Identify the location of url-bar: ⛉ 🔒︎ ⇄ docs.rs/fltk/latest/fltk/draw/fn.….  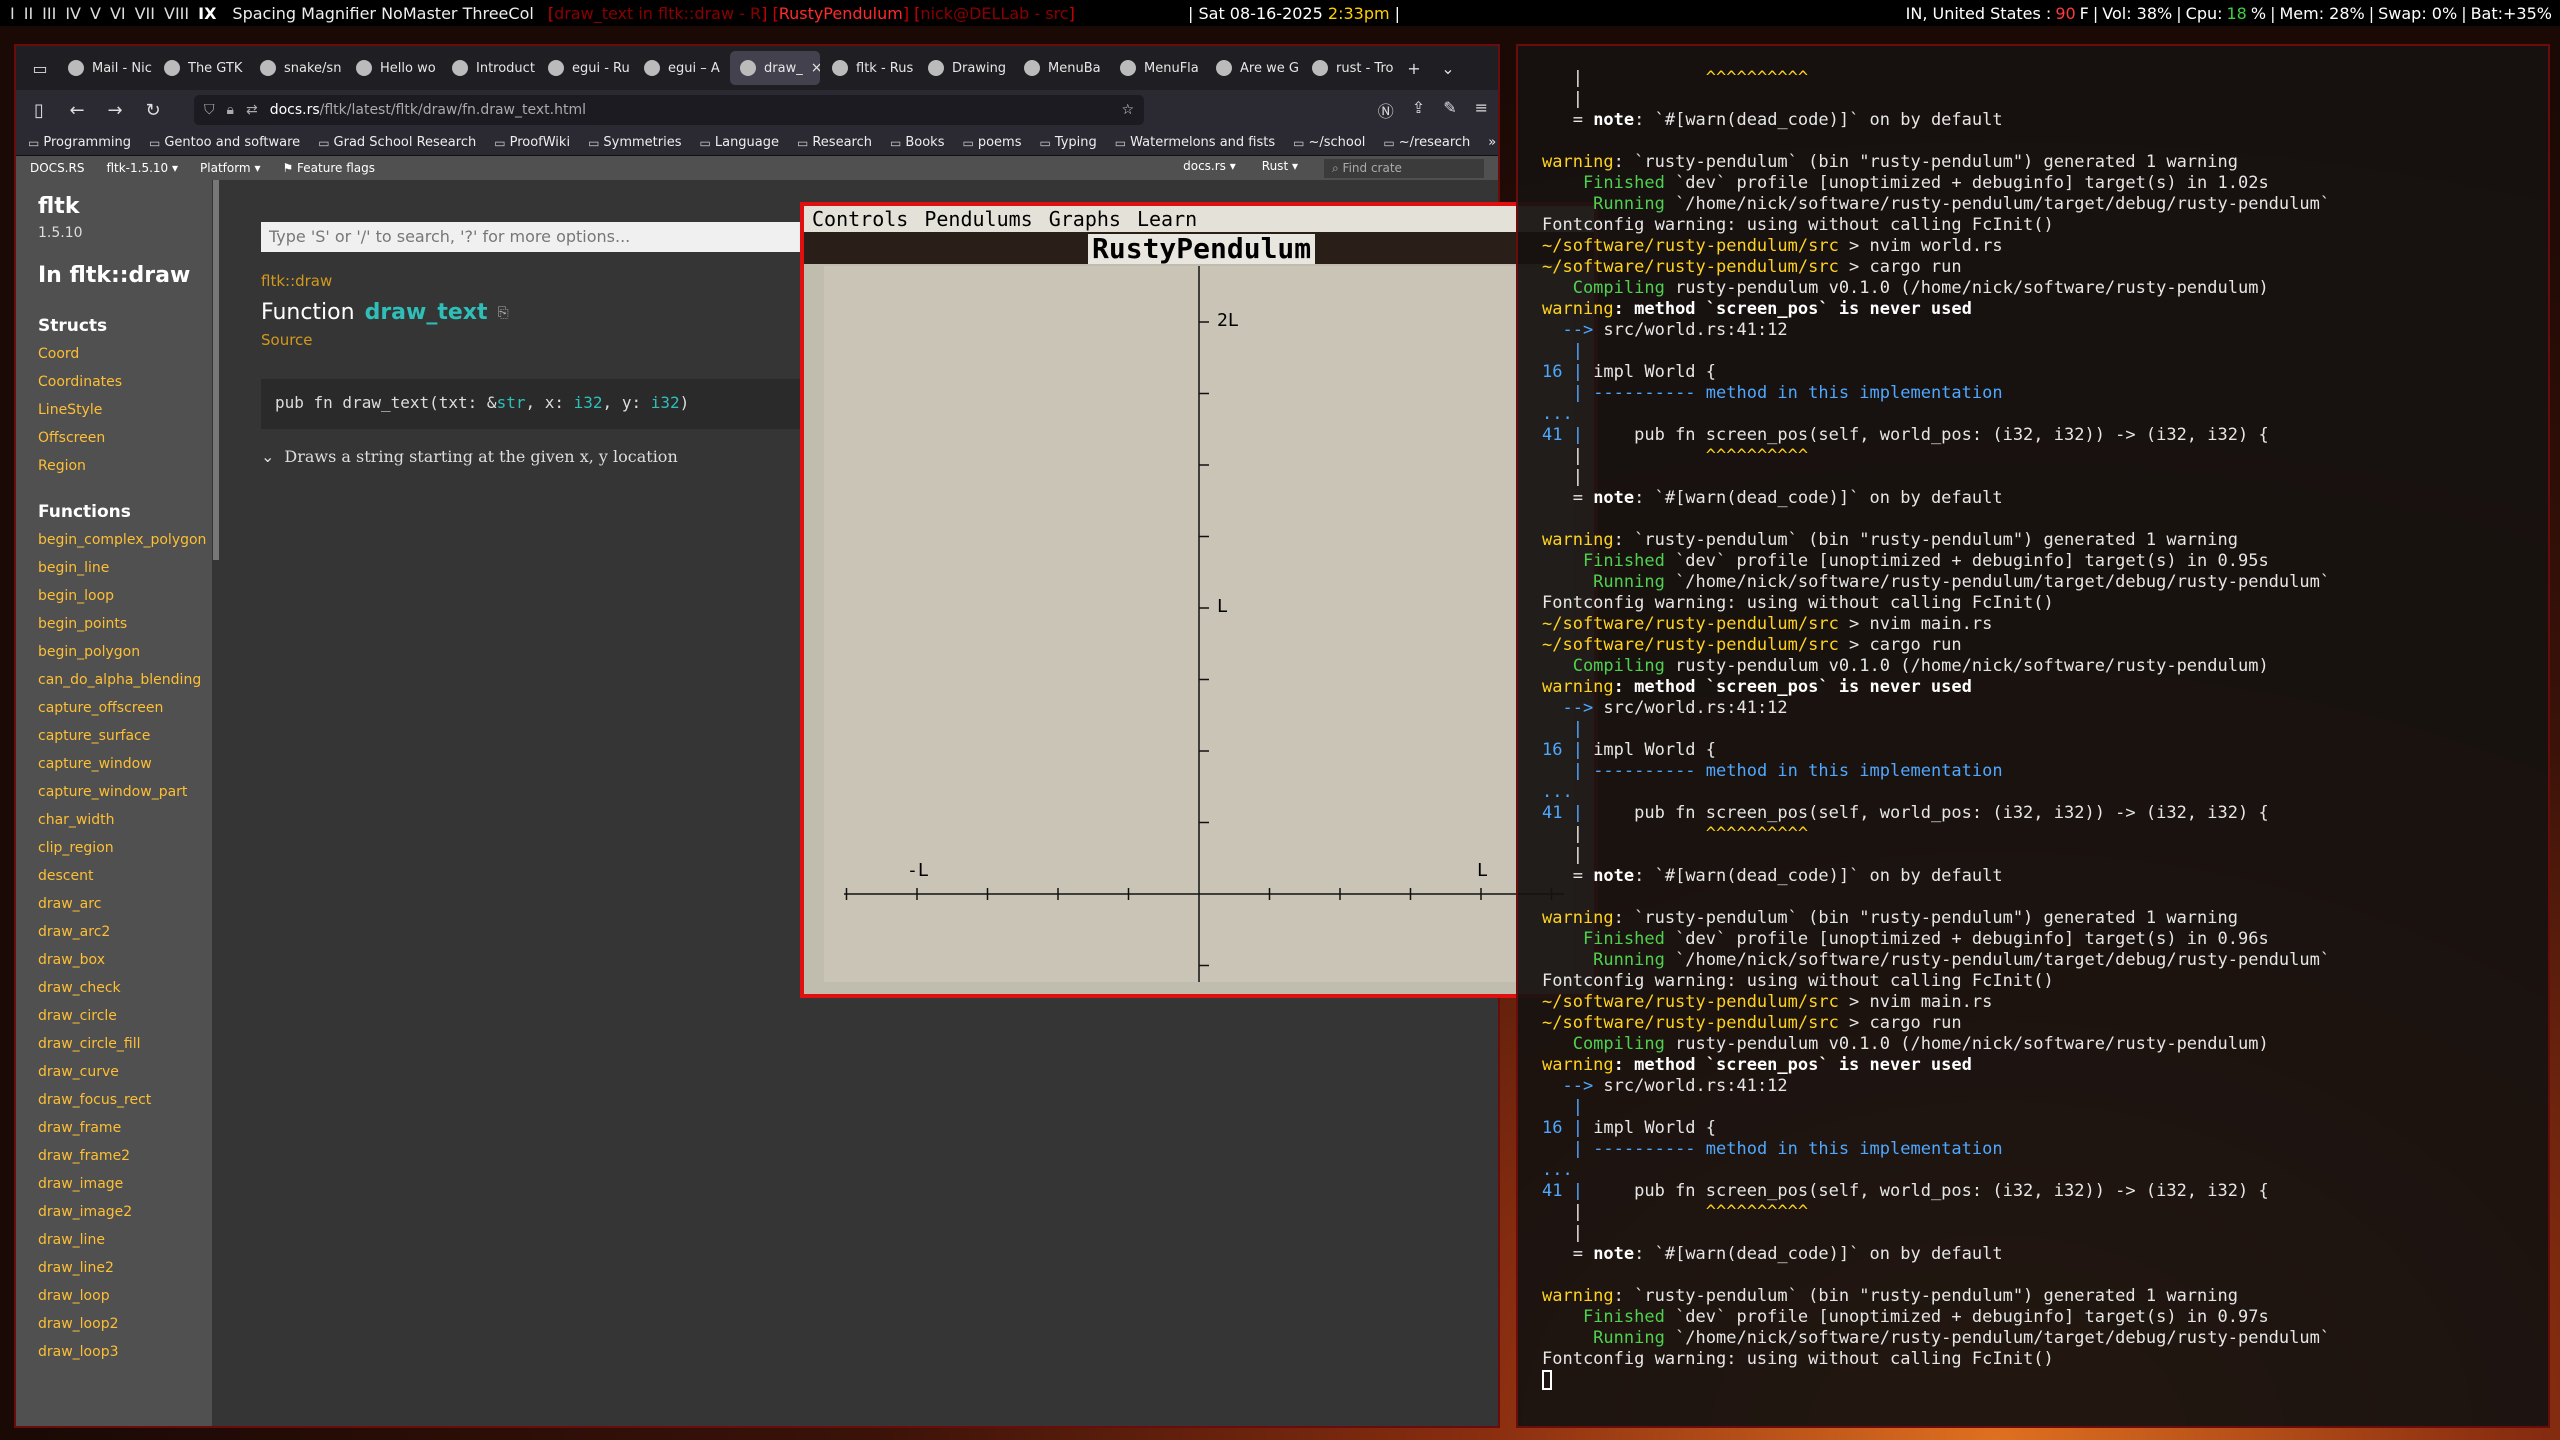
(669, 110).